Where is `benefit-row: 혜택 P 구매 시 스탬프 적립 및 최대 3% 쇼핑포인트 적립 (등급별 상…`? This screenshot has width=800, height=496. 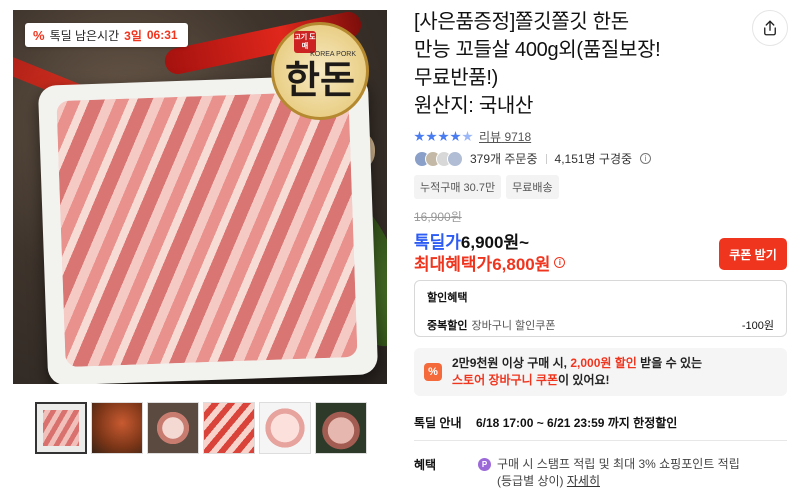 benefit-row: 혜택 P 구매 시 스탬프 적립 및 최대 3% 쇼핑포인트 적립 (등급별 상… is located at coordinates (577, 473).